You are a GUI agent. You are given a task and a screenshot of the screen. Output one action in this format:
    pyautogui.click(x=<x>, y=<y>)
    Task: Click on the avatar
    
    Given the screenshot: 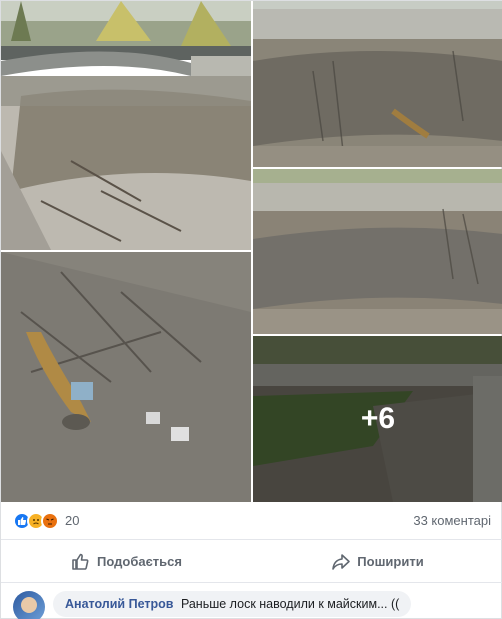 What is the action you would take?
    pyautogui.click(x=29, y=605)
    